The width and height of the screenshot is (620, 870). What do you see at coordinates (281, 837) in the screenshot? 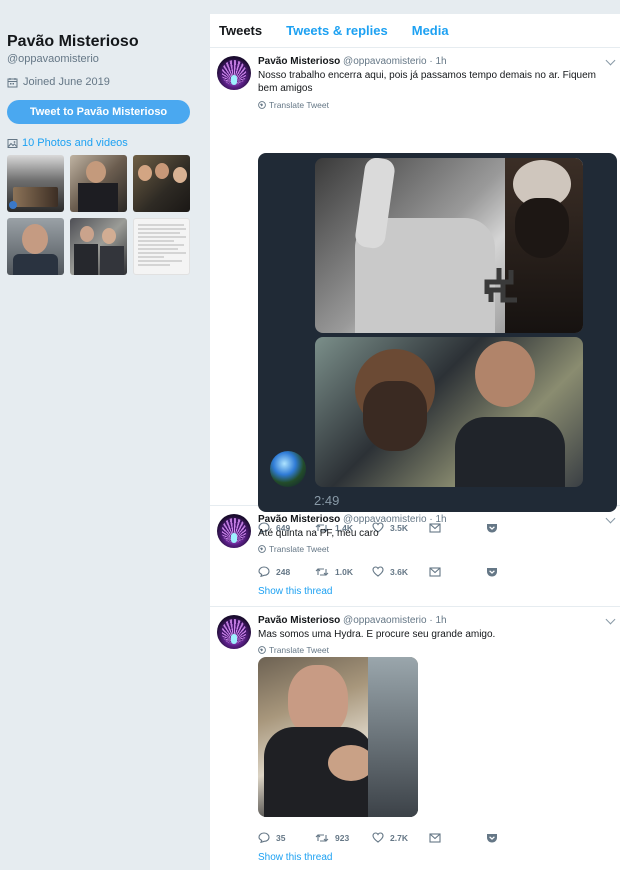
I see `reply-count: 35` at bounding box center [281, 837].